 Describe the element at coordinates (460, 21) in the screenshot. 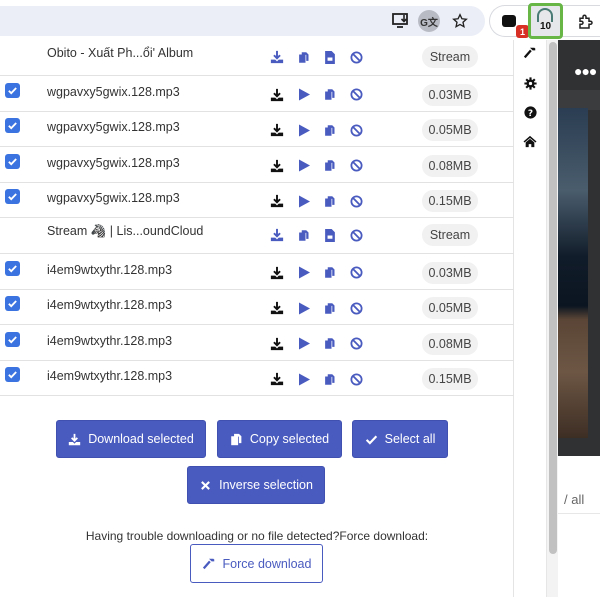

I see `bookmark-star-icon` at that location.